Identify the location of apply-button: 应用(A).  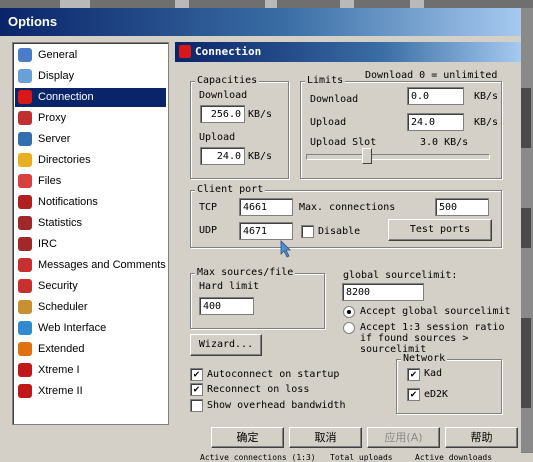
(403, 437).